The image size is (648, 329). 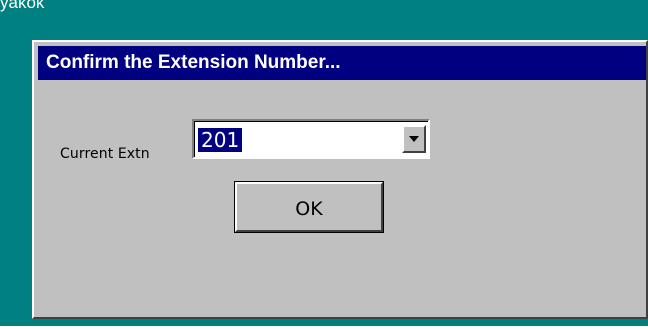 I want to click on extension-combobox: 201, so click(x=311, y=139).